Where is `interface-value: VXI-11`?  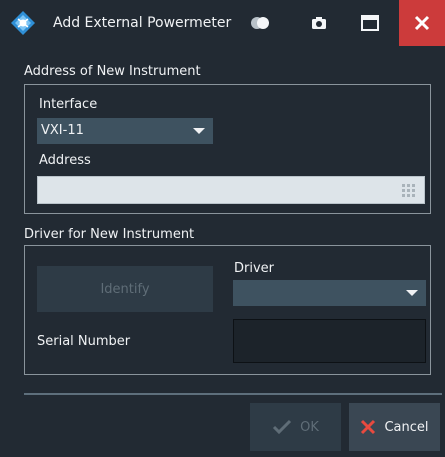
interface-value: VXI-11 is located at coordinates (62, 130).